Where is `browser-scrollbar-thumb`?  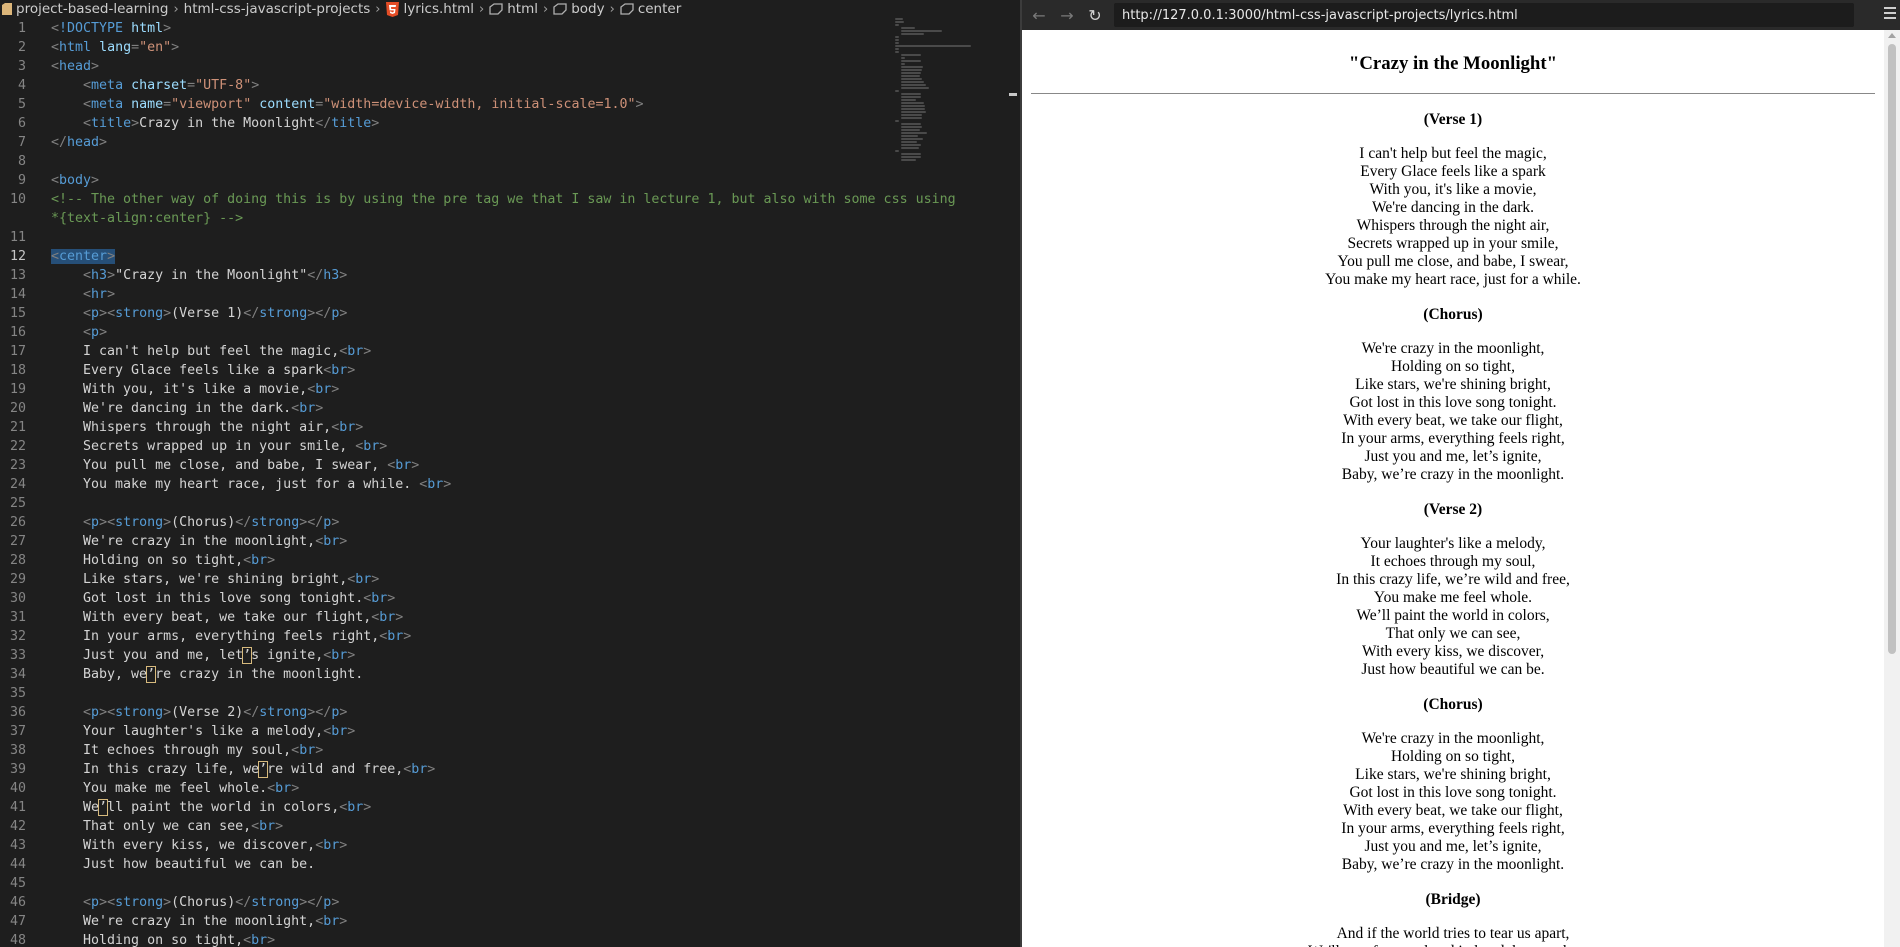 browser-scrollbar-thumb is located at coordinates (1892, 349).